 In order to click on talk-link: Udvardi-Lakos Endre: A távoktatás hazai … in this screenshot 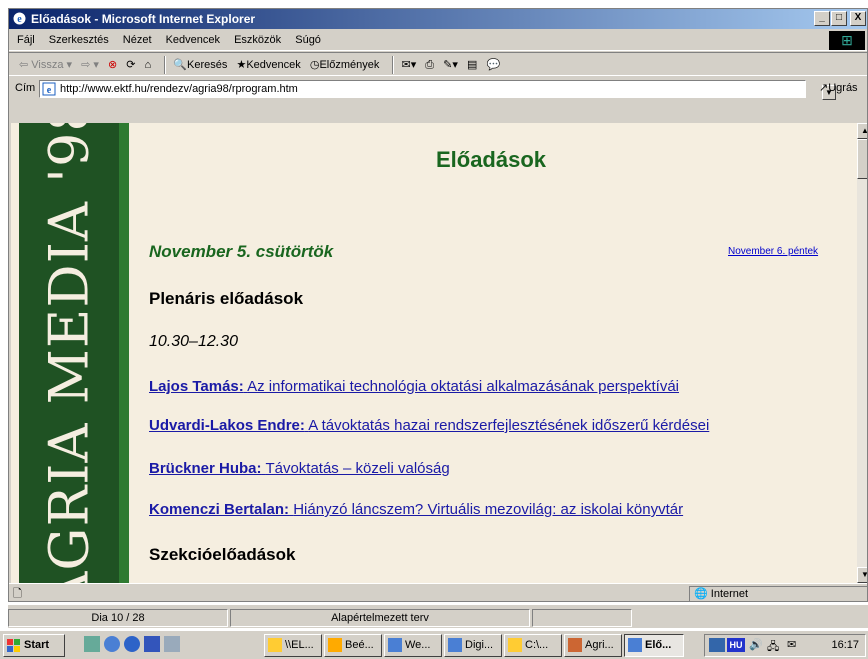, I will do `click(429, 425)`.